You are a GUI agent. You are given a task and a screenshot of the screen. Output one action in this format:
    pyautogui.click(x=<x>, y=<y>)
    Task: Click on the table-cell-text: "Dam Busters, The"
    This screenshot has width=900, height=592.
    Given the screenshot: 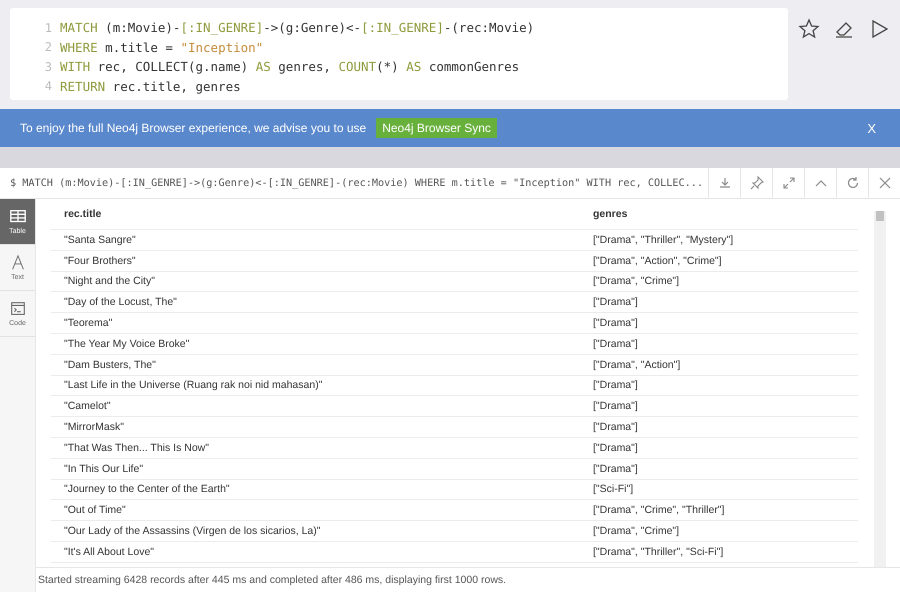 What is the action you would take?
    pyautogui.click(x=110, y=364)
    